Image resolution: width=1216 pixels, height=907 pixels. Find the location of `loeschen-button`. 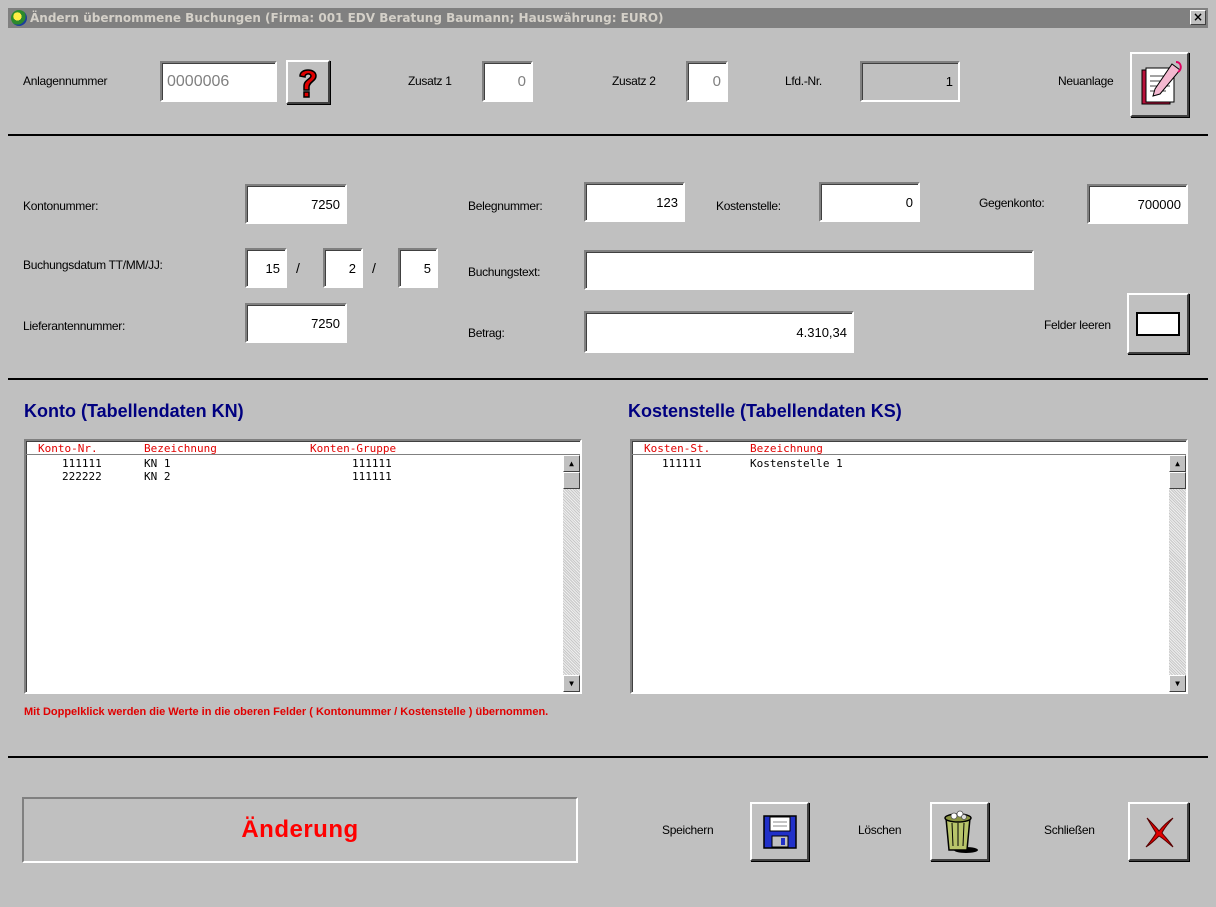

loeschen-button is located at coordinates (959, 831).